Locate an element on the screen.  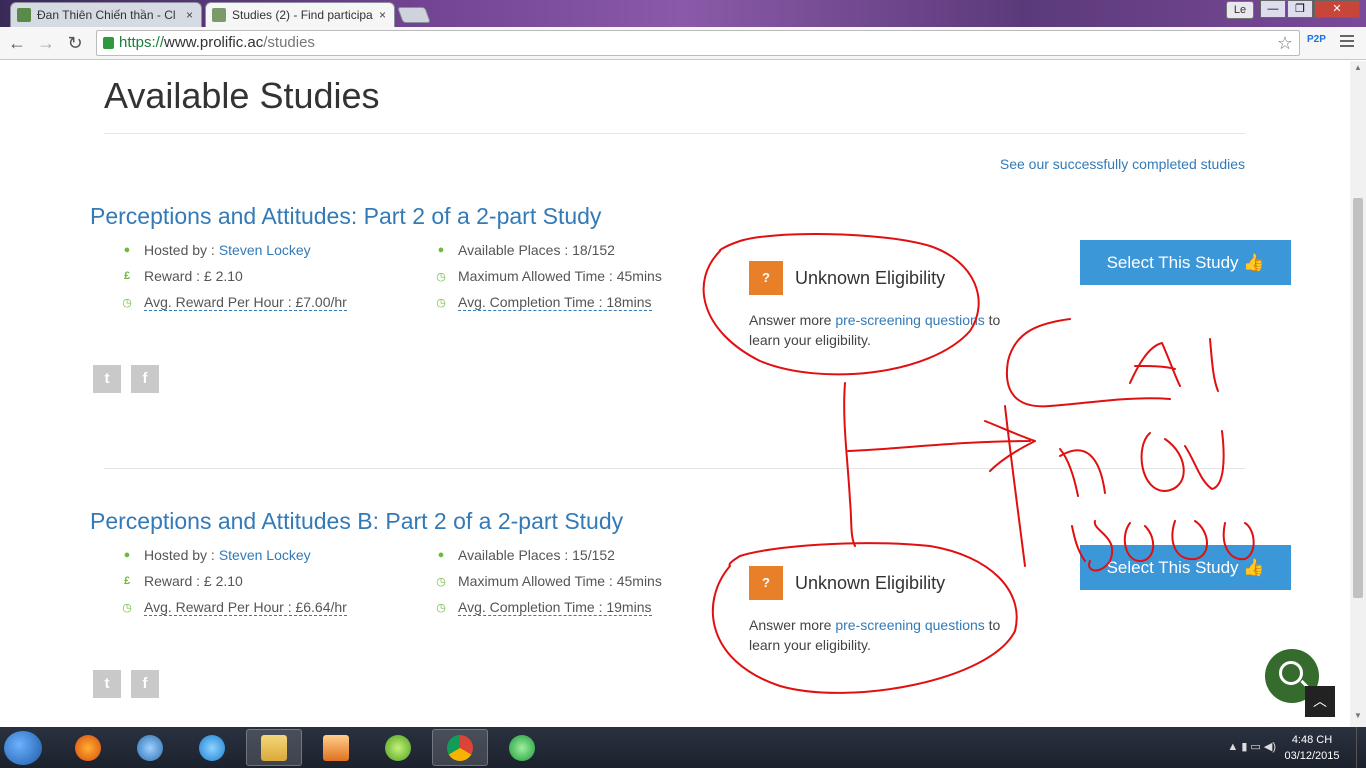
study-avg-reward: ◷ Avg. Reward Per Hour : £7.00/hr is located at coordinates (233, 302).